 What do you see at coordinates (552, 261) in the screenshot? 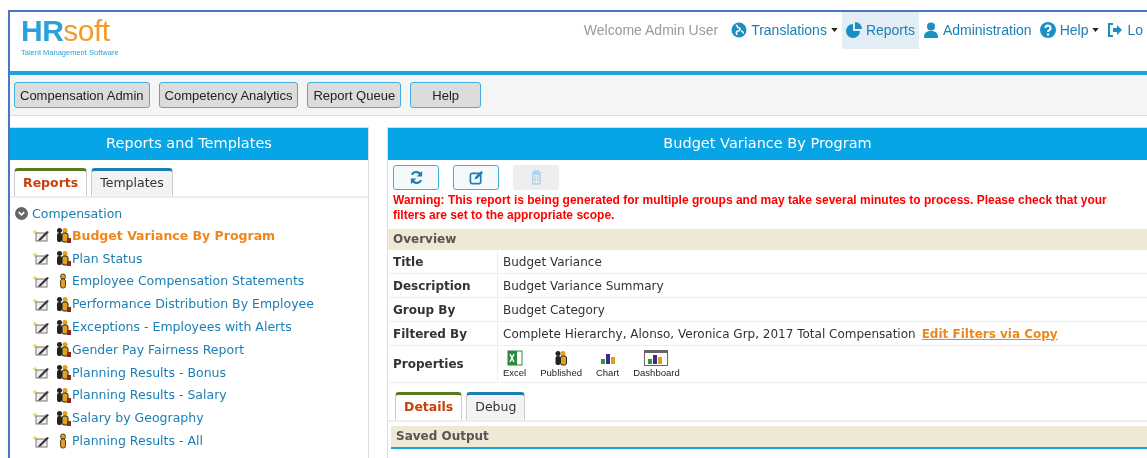
I see `field-value: Budget Variance` at bounding box center [552, 261].